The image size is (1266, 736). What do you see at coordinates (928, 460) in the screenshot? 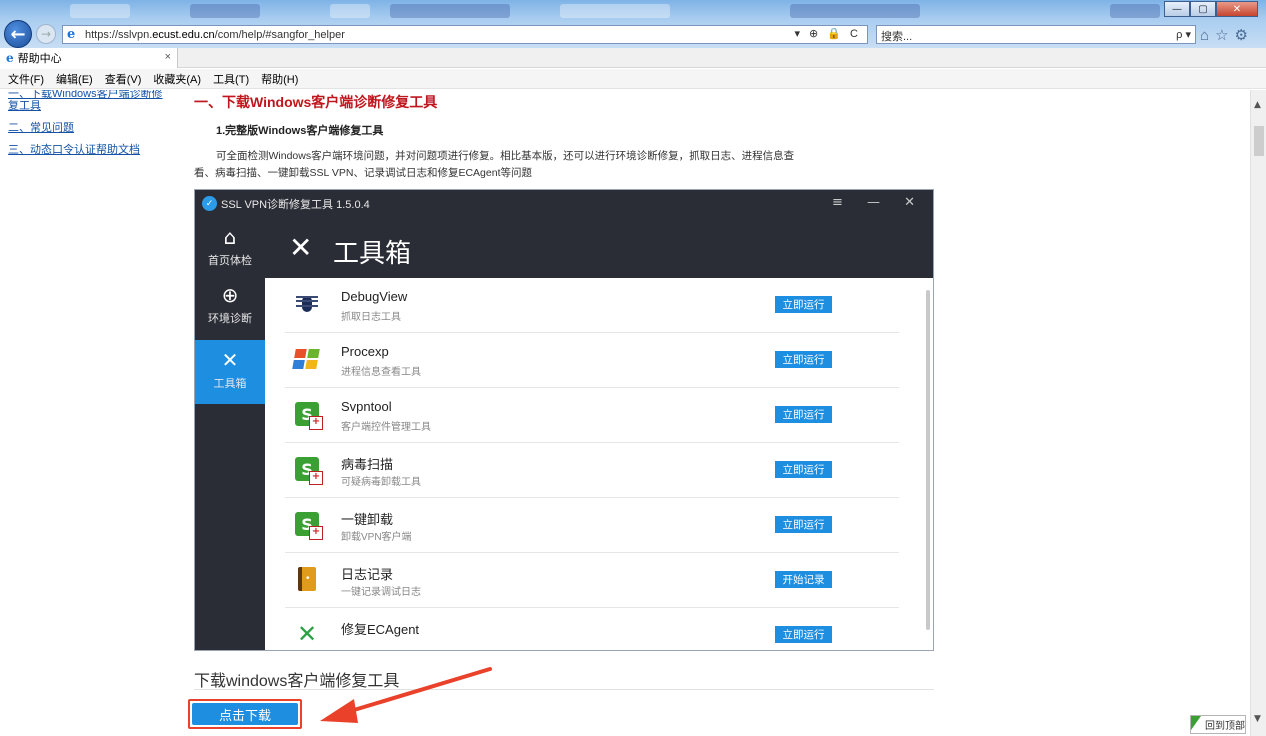
I see `app-scrollbar` at bounding box center [928, 460].